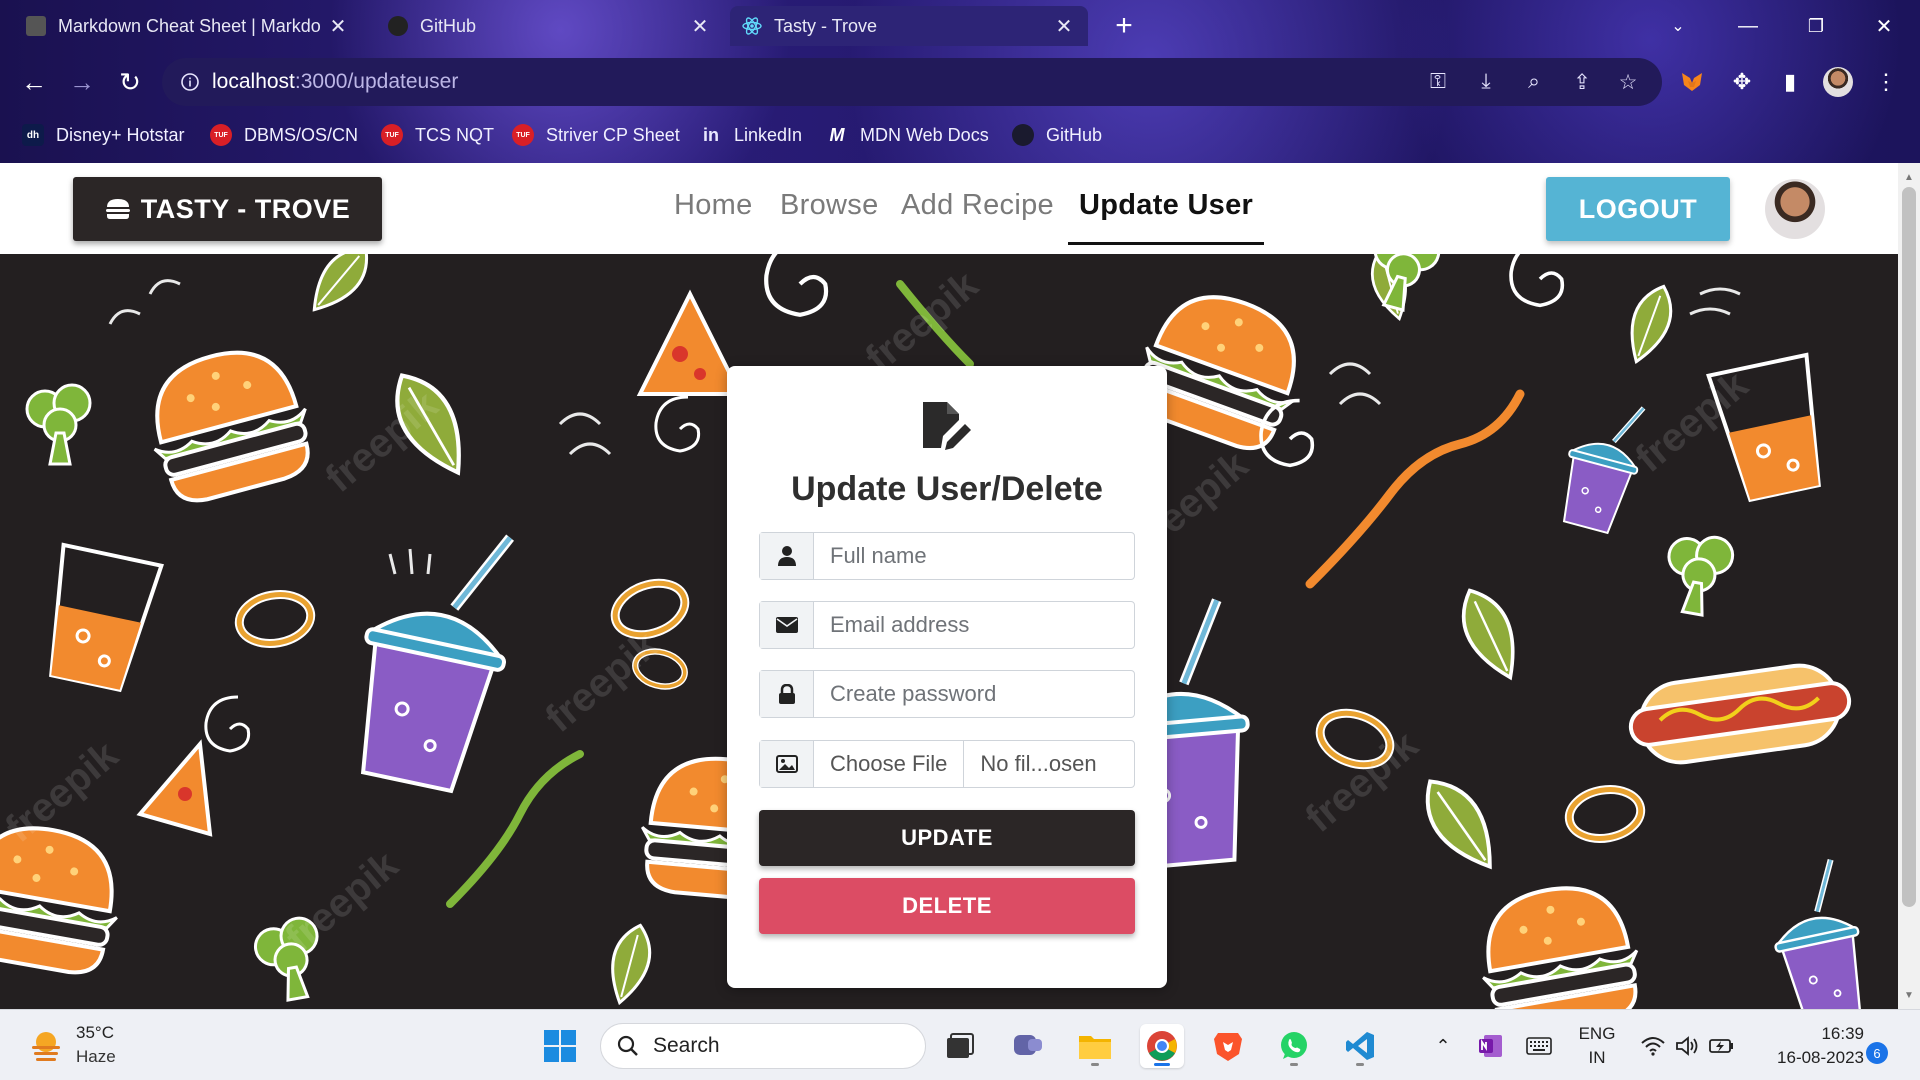  I want to click on password-placeholder: Create password, so click(974, 694).